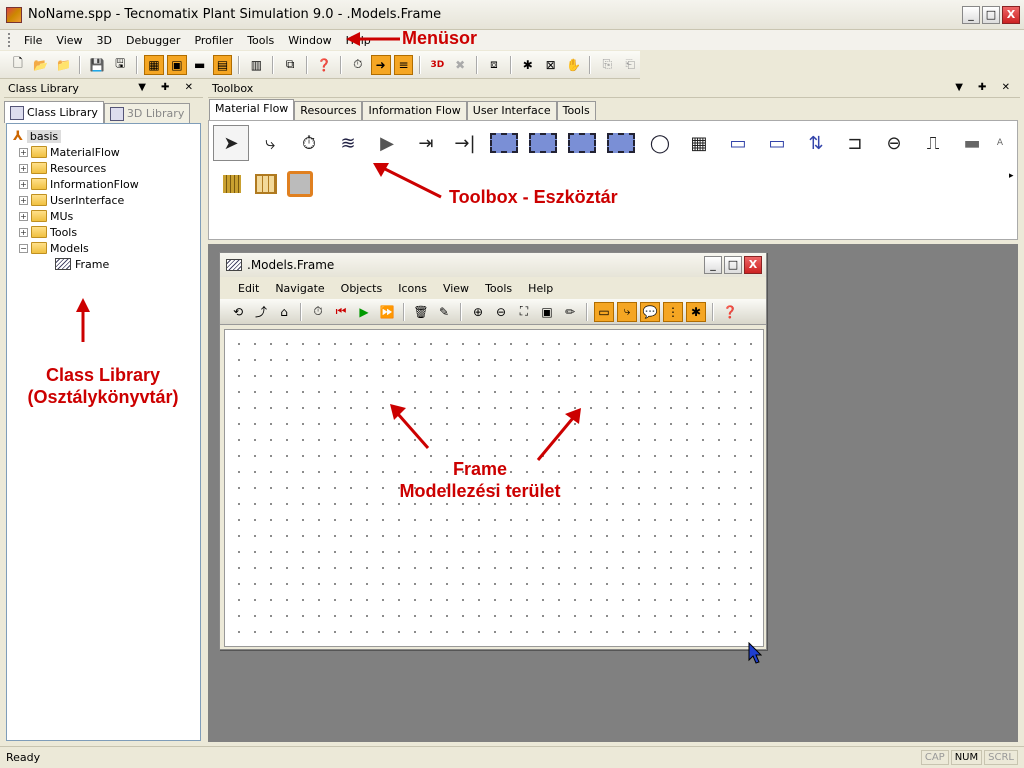 The height and width of the screenshot is (768, 1024). I want to click on frame-minimize-button: _, so click(713, 265).